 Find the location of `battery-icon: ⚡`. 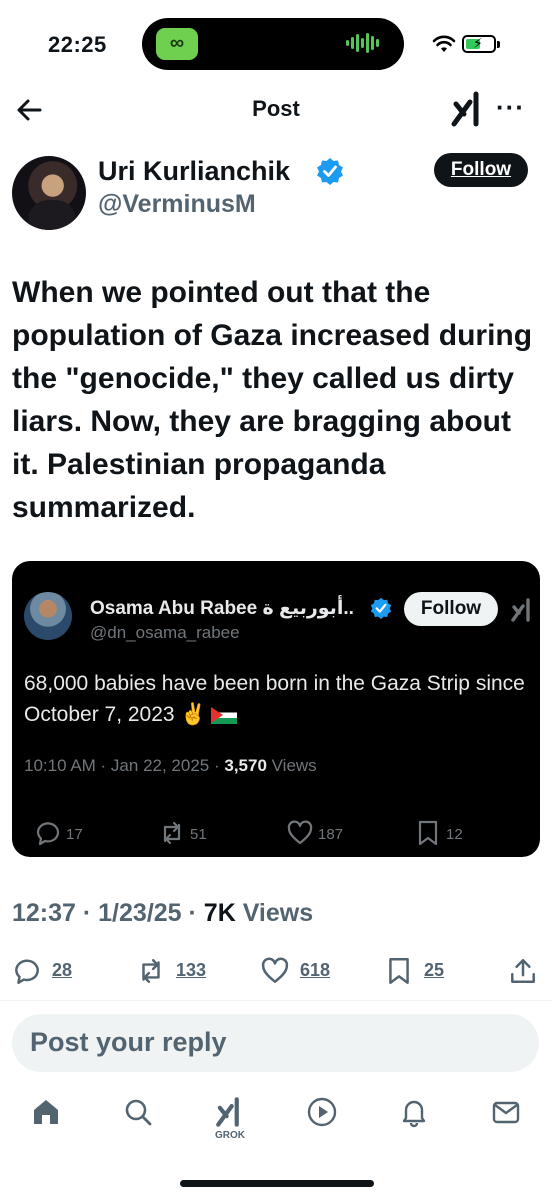

battery-icon: ⚡ is located at coordinates (481, 44).